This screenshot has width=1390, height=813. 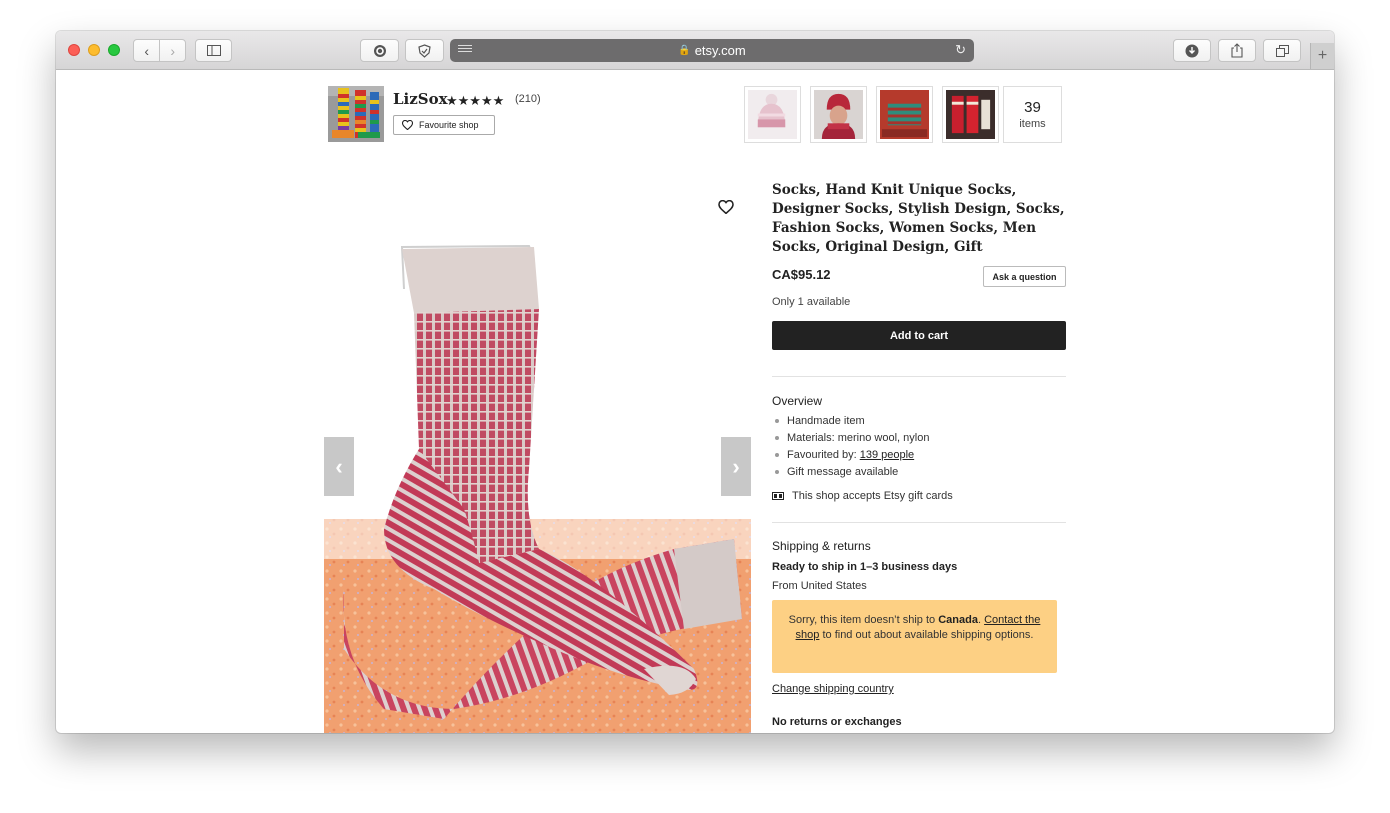 I want to click on striped-mitt-image, so click(x=904, y=114).